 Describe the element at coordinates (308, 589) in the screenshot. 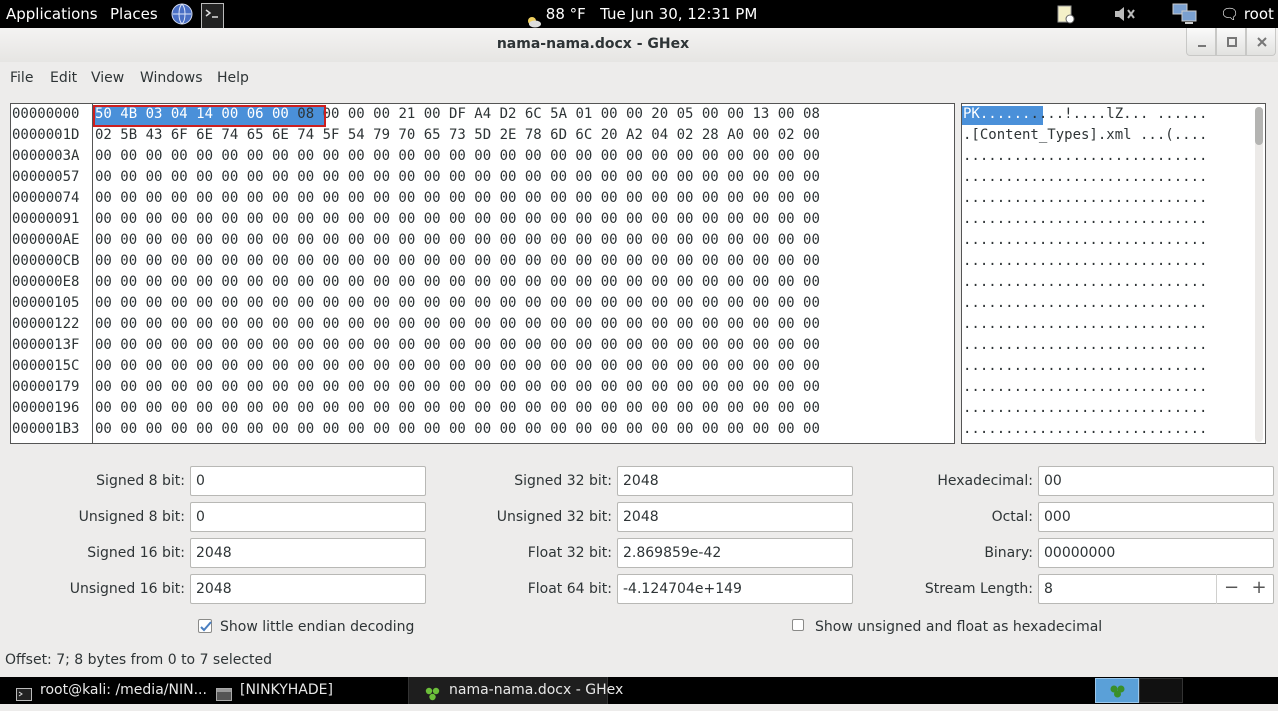

I see `unsigned16-field: 2048` at that location.